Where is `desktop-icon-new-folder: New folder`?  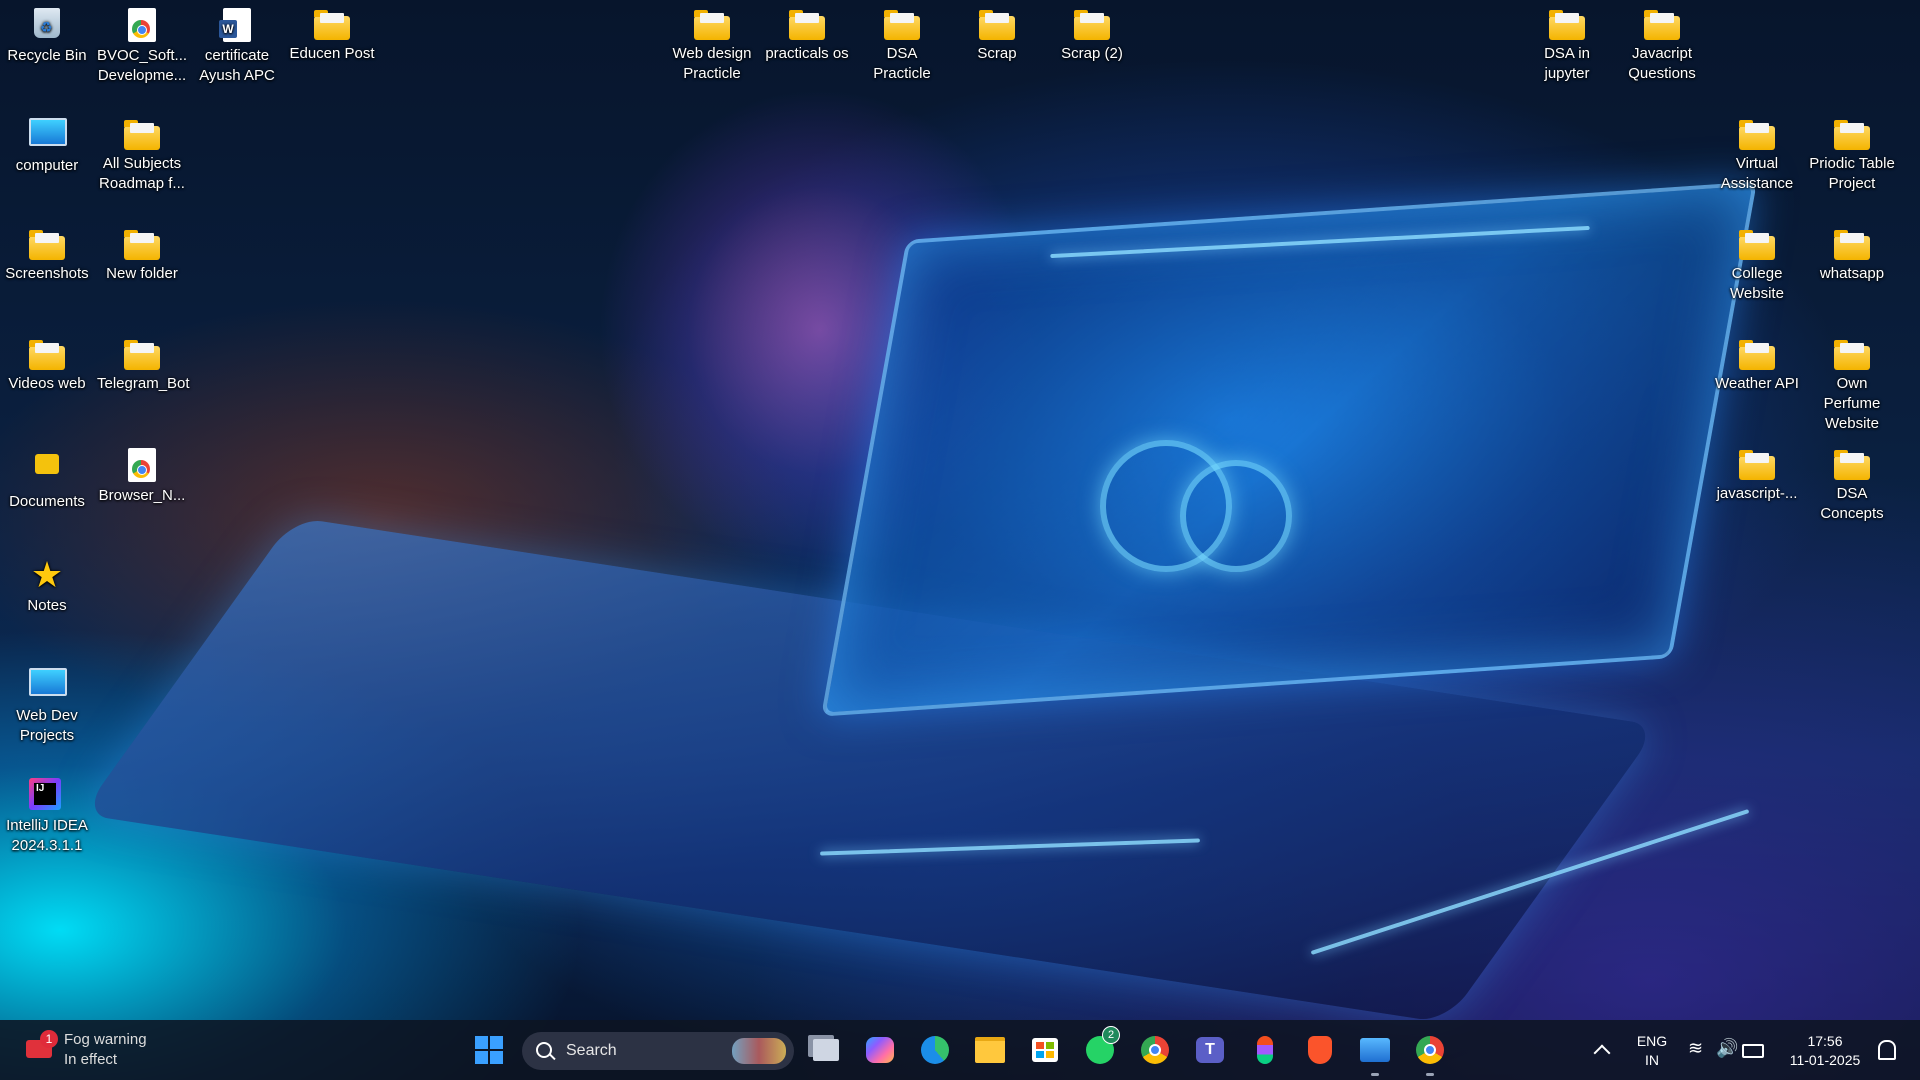
desktop-icon-new-folder: New folder is located at coordinates (142, 253).